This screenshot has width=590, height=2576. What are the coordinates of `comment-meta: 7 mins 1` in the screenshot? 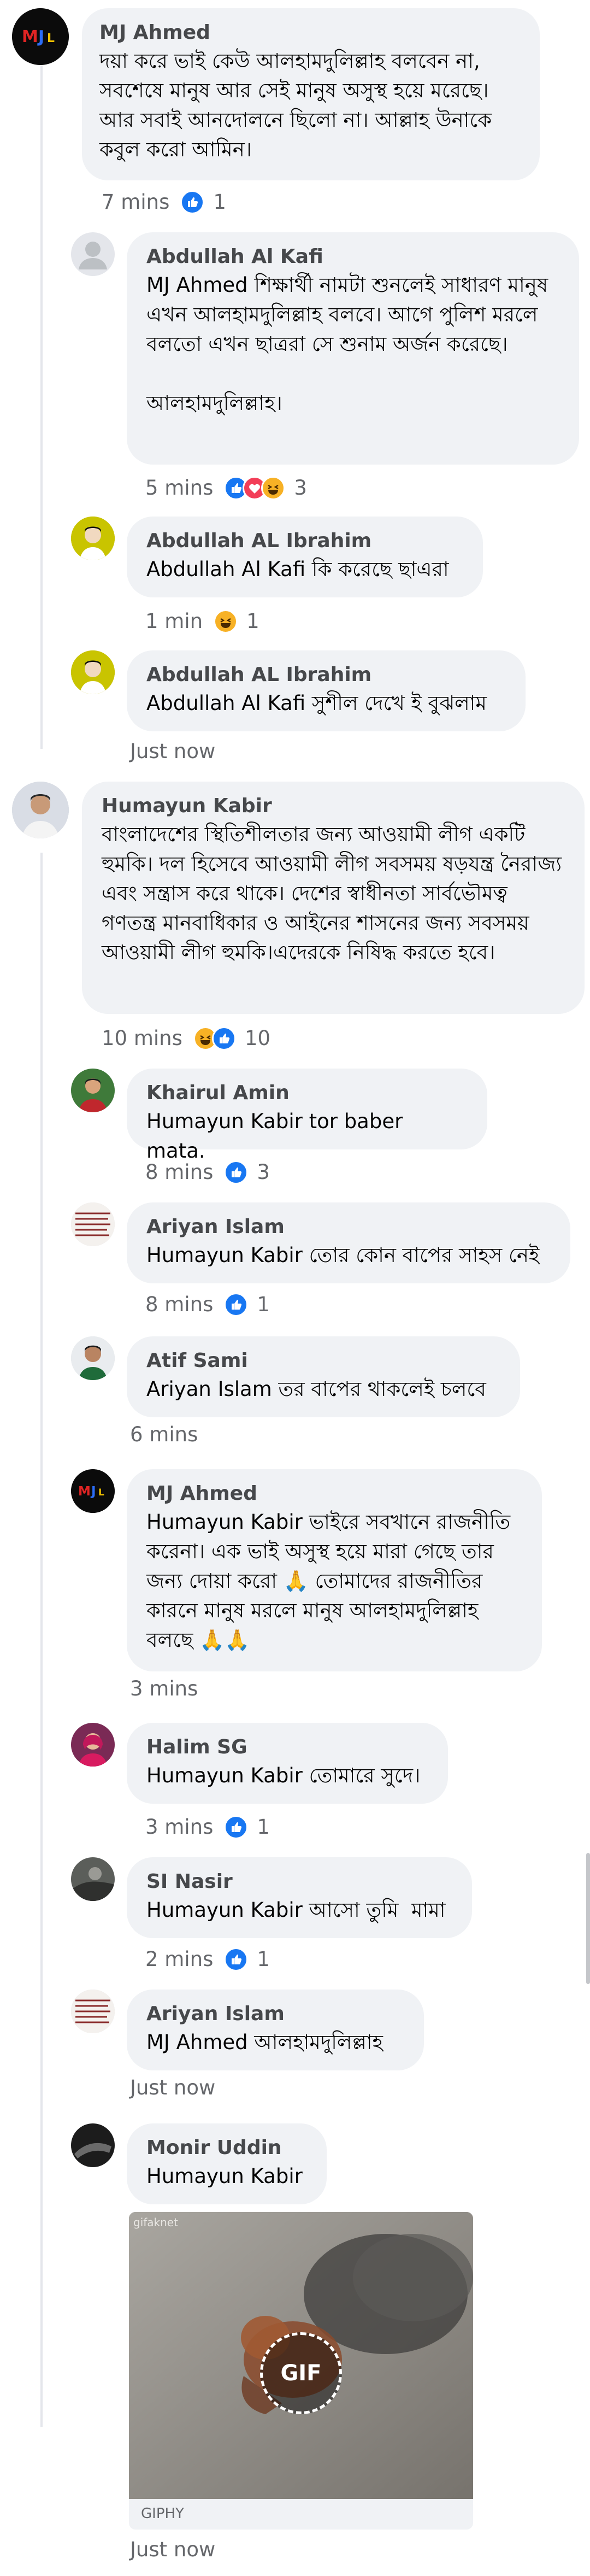 It's located at (164, 203).